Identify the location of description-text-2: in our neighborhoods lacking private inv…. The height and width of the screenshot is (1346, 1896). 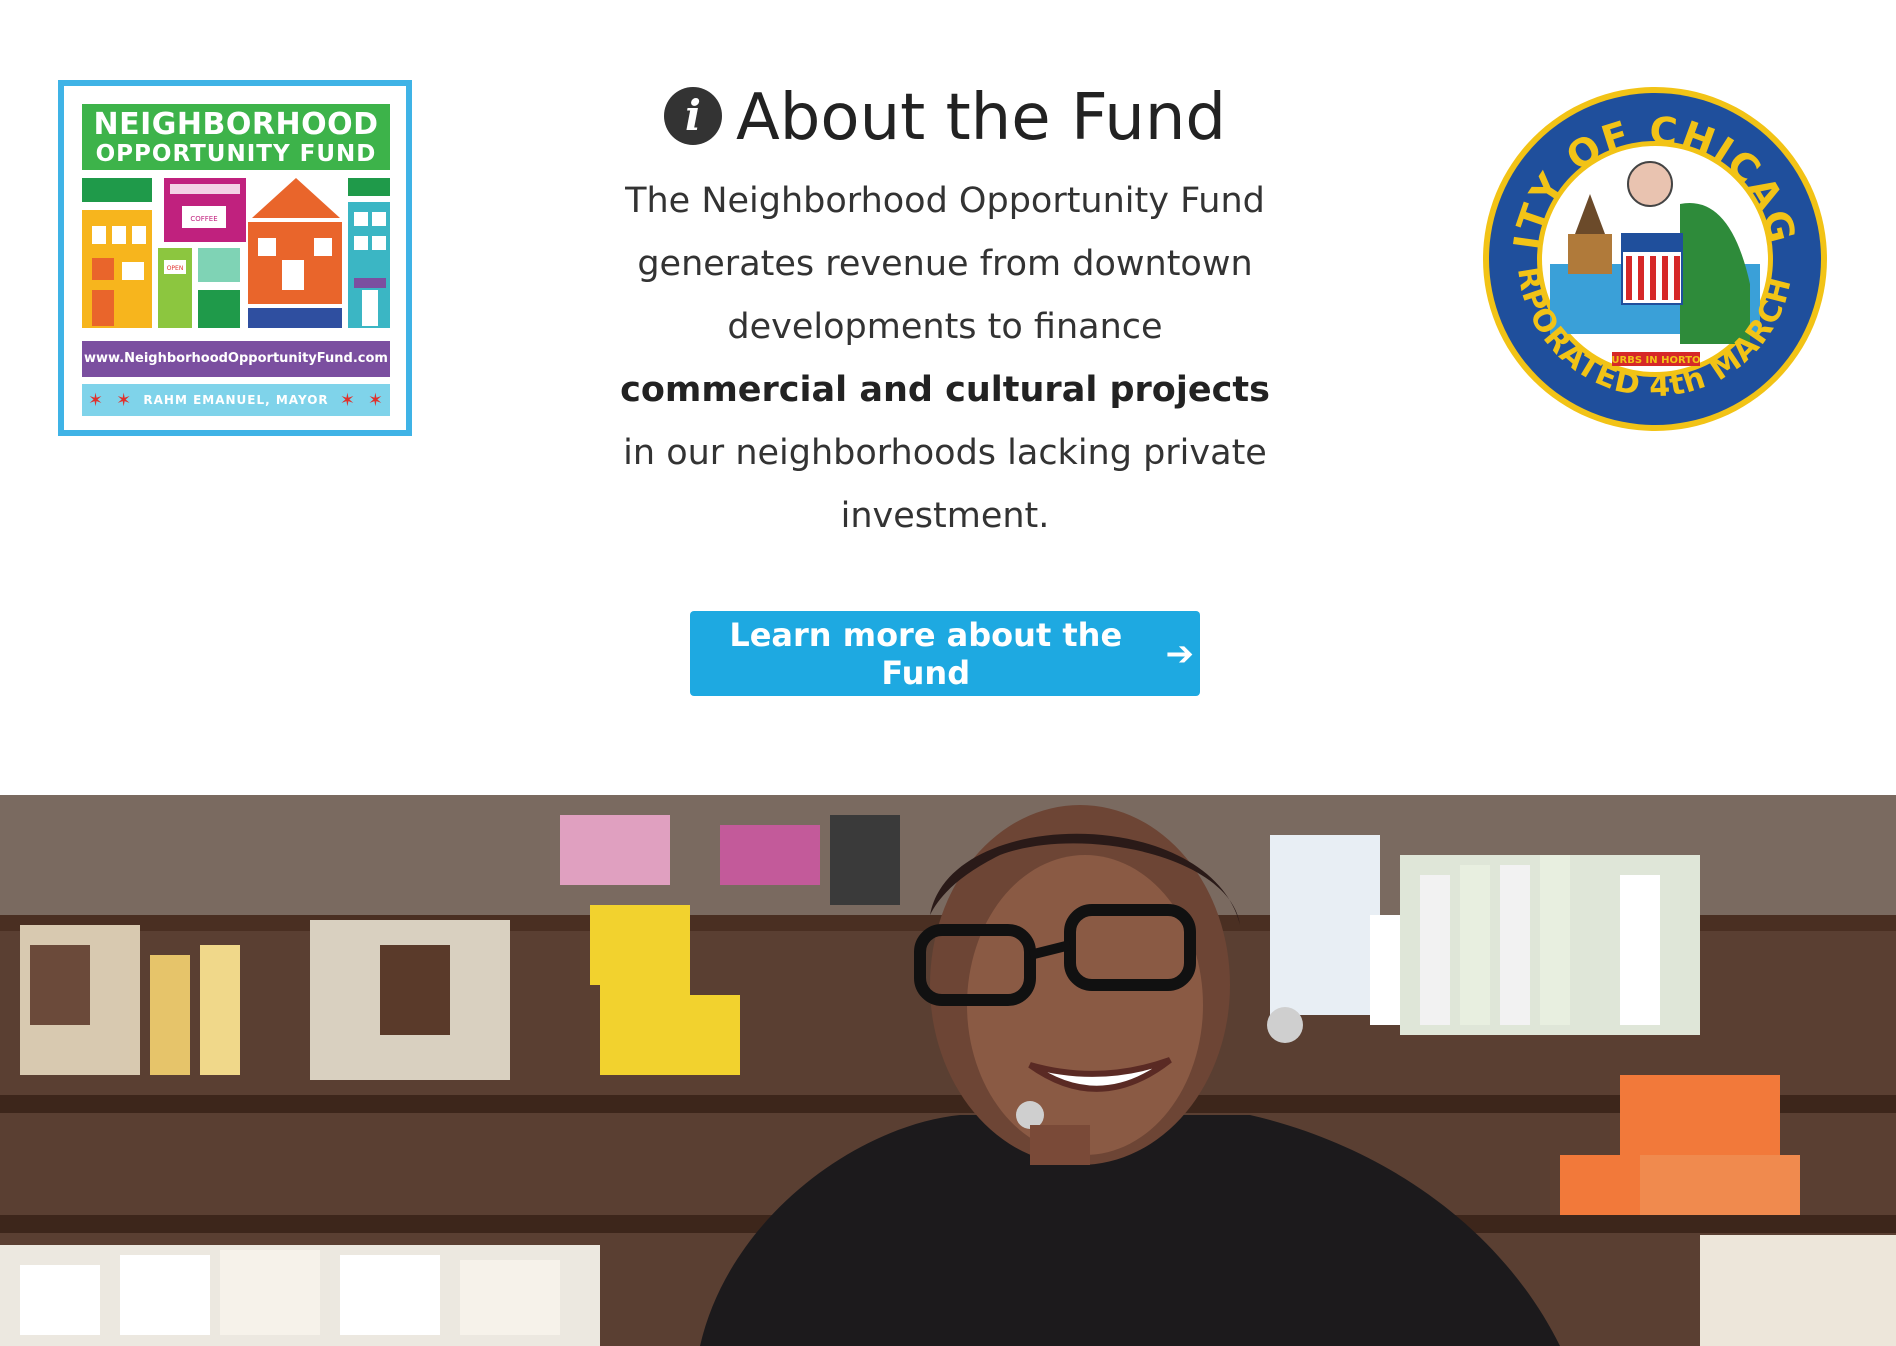
(945, 484).